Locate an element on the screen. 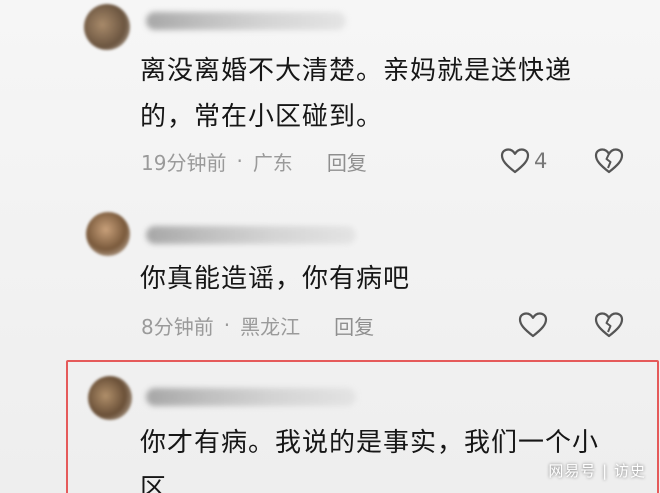  comment-time: 19分钟前 is located at coordinates (184, 162).